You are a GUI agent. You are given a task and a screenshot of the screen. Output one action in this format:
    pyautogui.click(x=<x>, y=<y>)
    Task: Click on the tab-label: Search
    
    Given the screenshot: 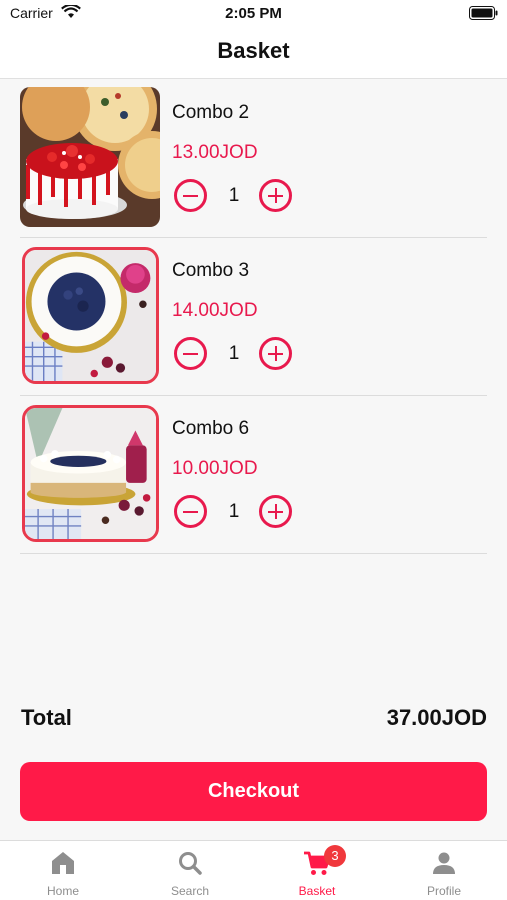 What is the action you would take?
    pyautogui.click(x=190, y=891)
    